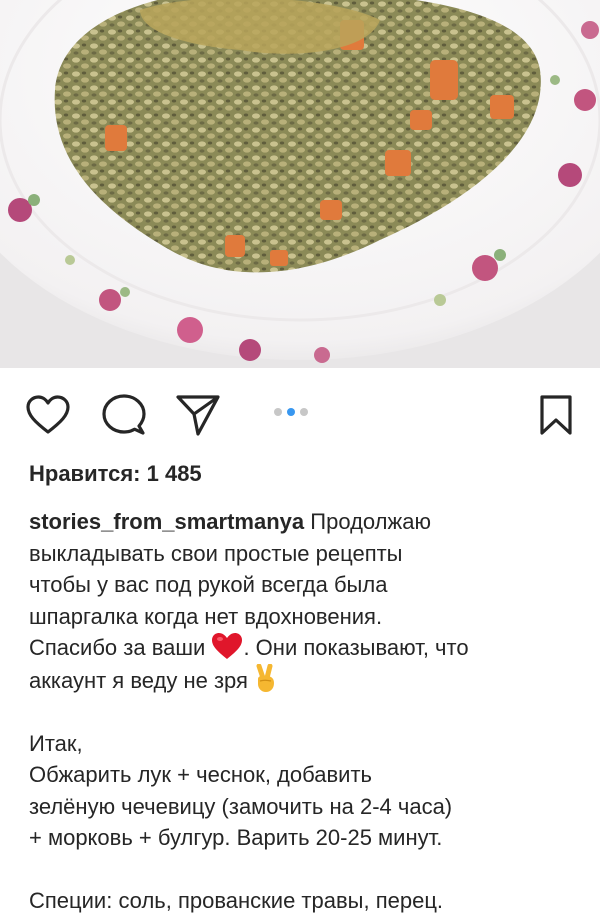 The height and width of the screenshot is (924, 600). I want to click on save-button, so click(556, 415).